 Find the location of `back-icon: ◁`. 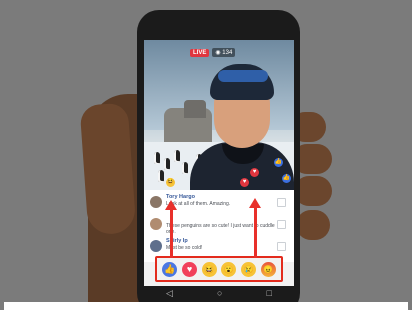

back-icon: ◁ is located at coordinates (169, 293).